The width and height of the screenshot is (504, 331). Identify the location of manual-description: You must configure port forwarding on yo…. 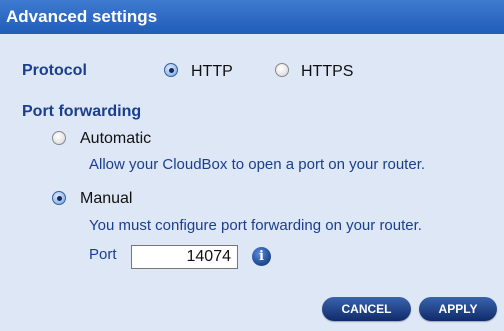
(255, 225).